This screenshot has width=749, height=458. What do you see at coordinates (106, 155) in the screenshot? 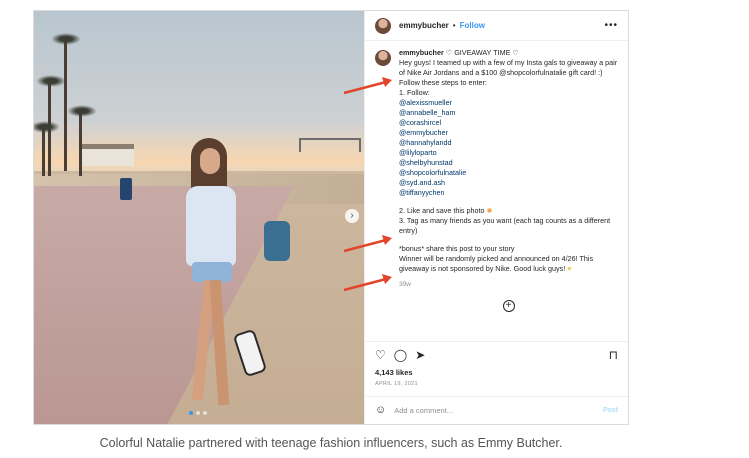
I see `pavilion` at bounding box center [106, 155].